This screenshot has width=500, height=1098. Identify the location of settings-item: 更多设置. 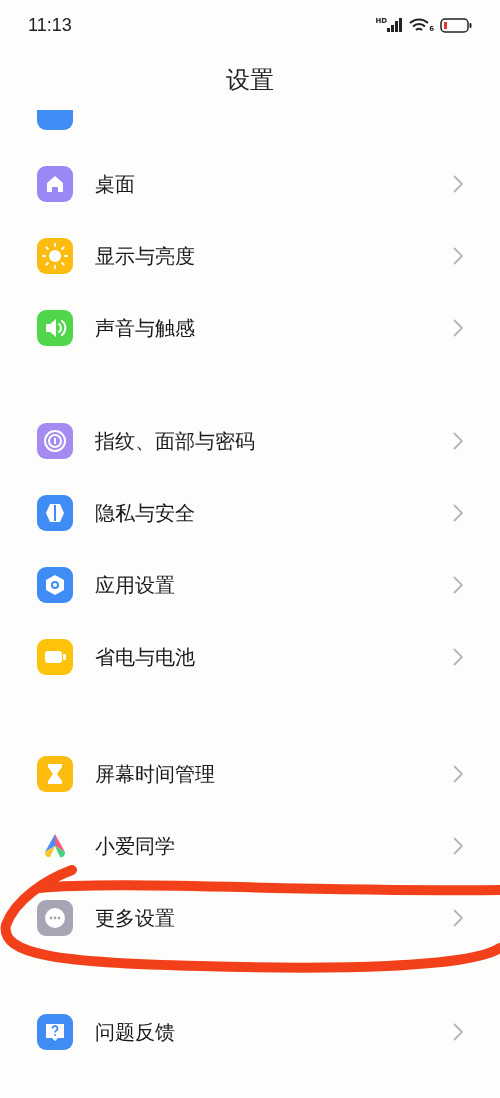
(250, 918).